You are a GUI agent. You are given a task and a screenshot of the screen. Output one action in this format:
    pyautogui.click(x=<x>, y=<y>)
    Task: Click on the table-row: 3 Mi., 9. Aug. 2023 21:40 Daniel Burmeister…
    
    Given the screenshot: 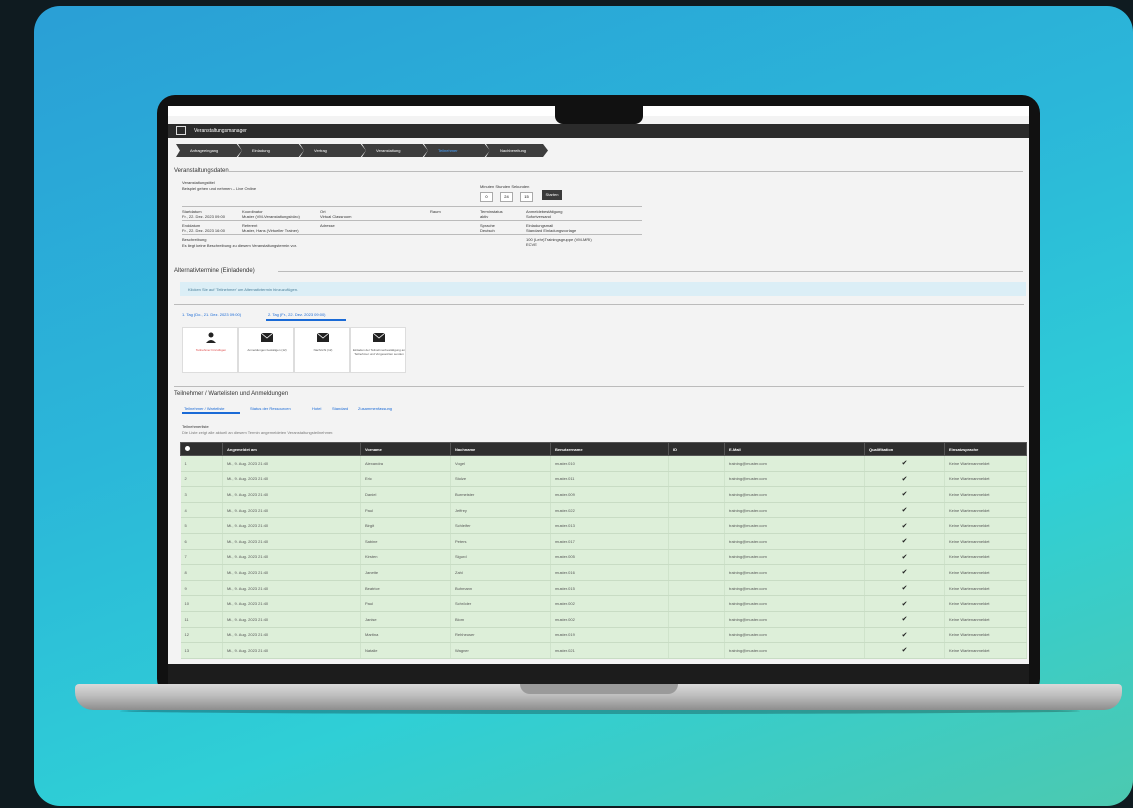 What is the action you would take?
    pyautogui.click(x=603, y=494)
    